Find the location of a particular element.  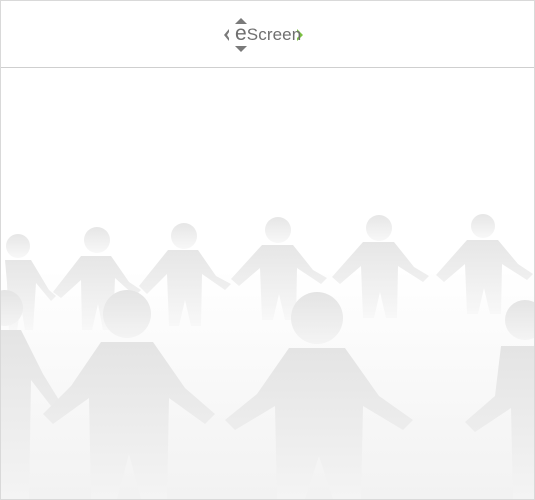

header-bar: eScreen is located at coordinates (267, 34).